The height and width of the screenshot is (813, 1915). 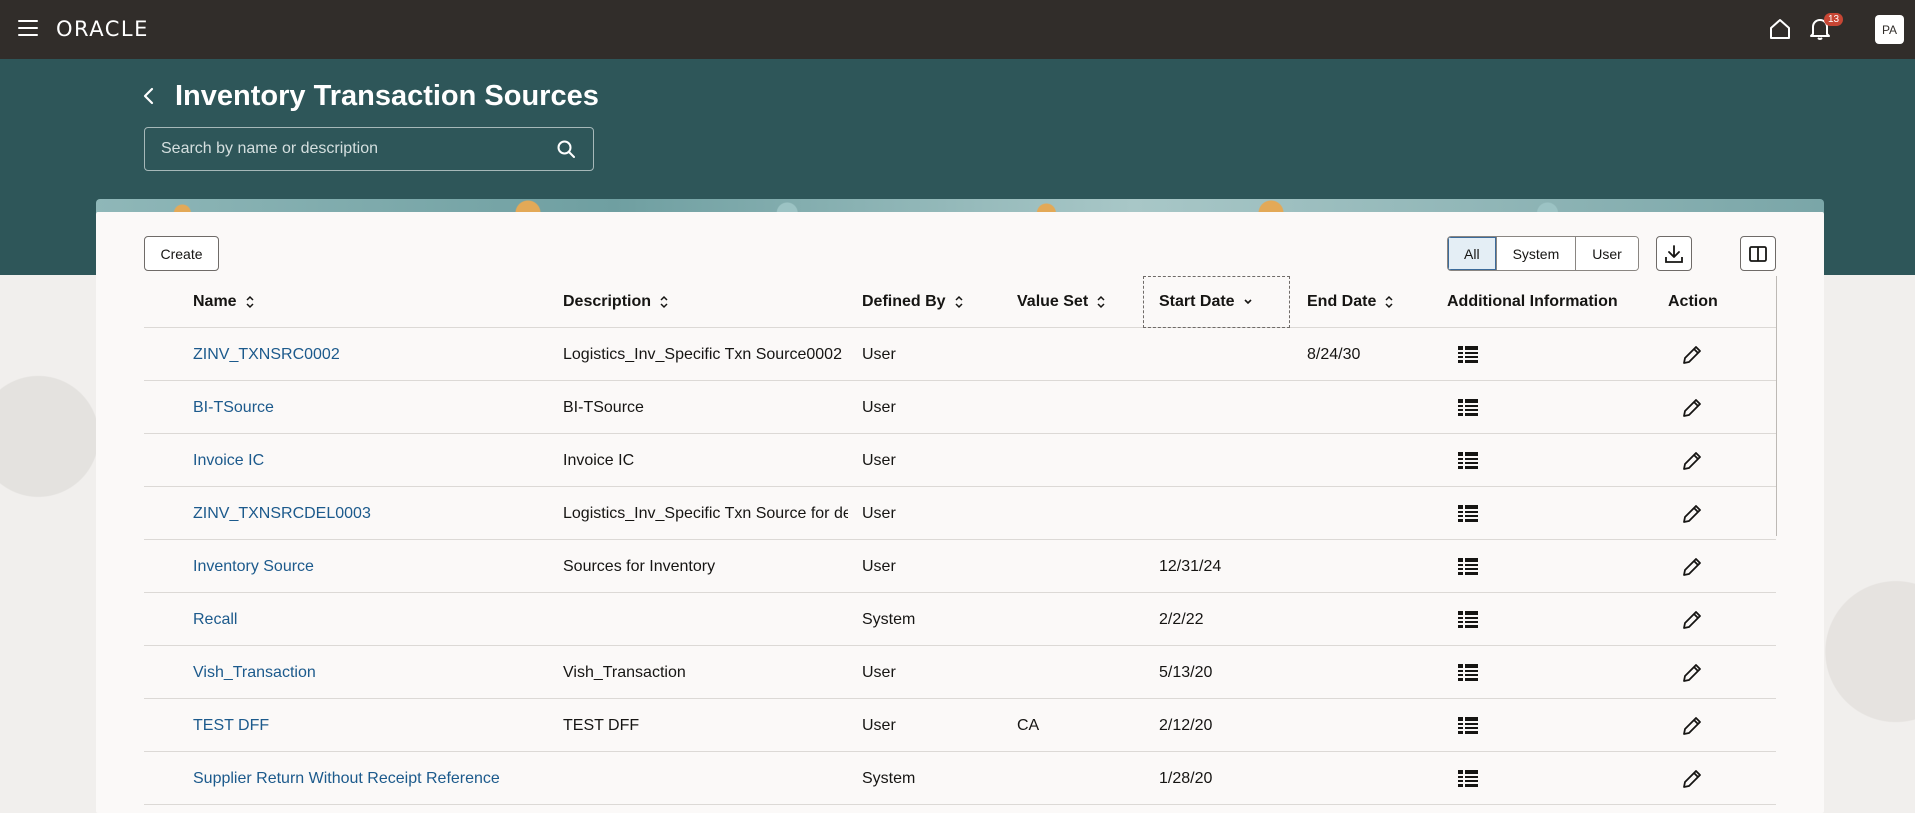 I want to click on column-label: Name, so click(x=215, y=301).